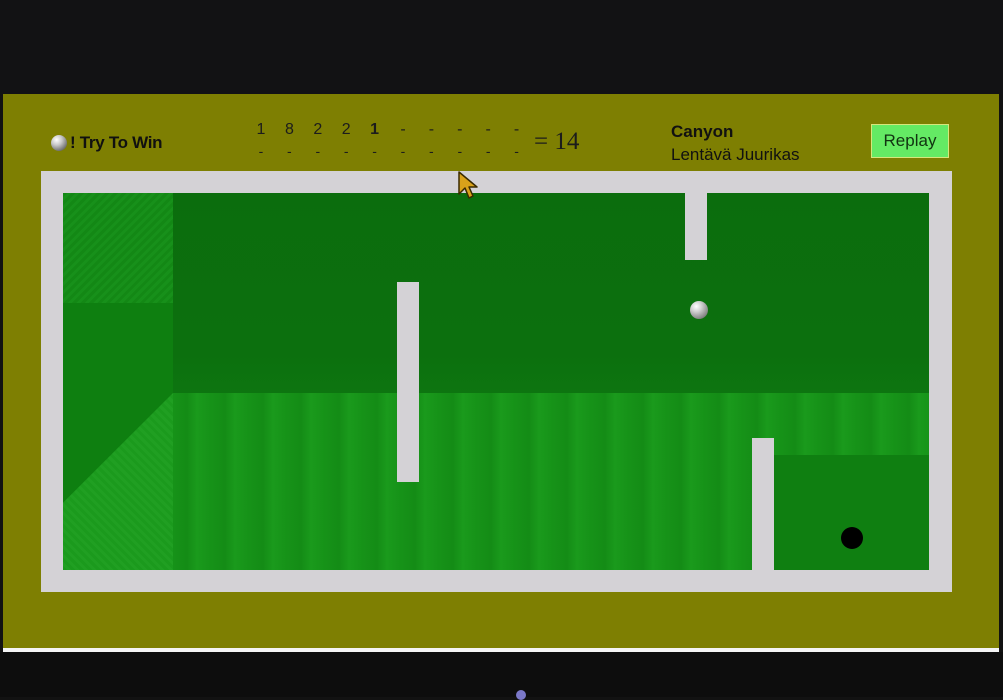 The height and width of the screenshot is (700, 1003). What do you see at coordinates (460, 129) in the screenshot?
I see `score-hole-8: -` at bounding box center [460, 129].